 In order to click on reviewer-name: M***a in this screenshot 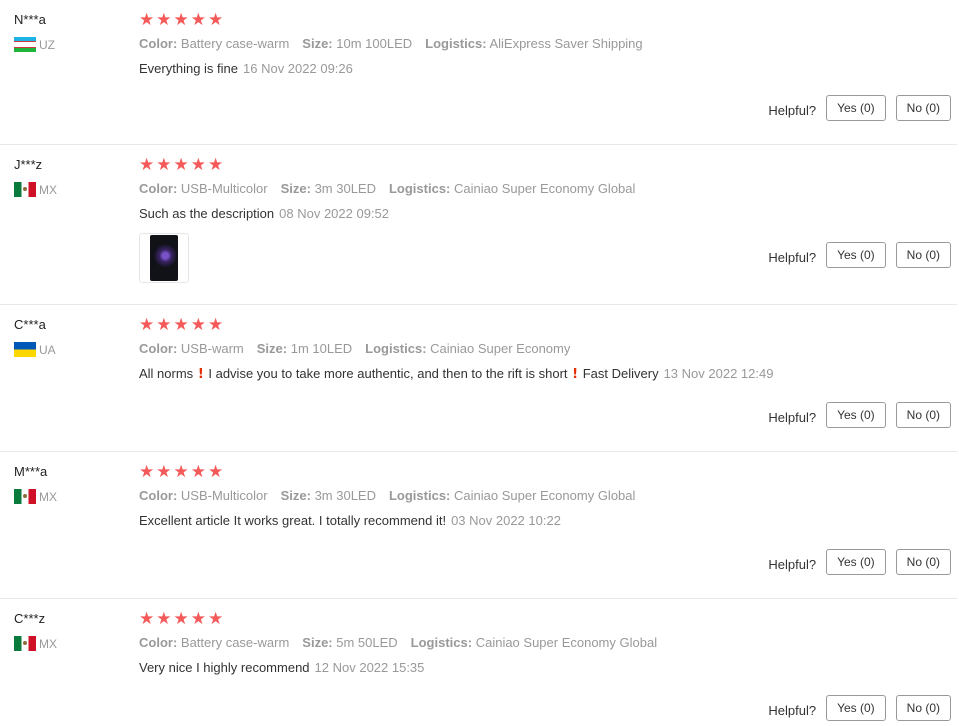, I will do `click(31, 471)`.